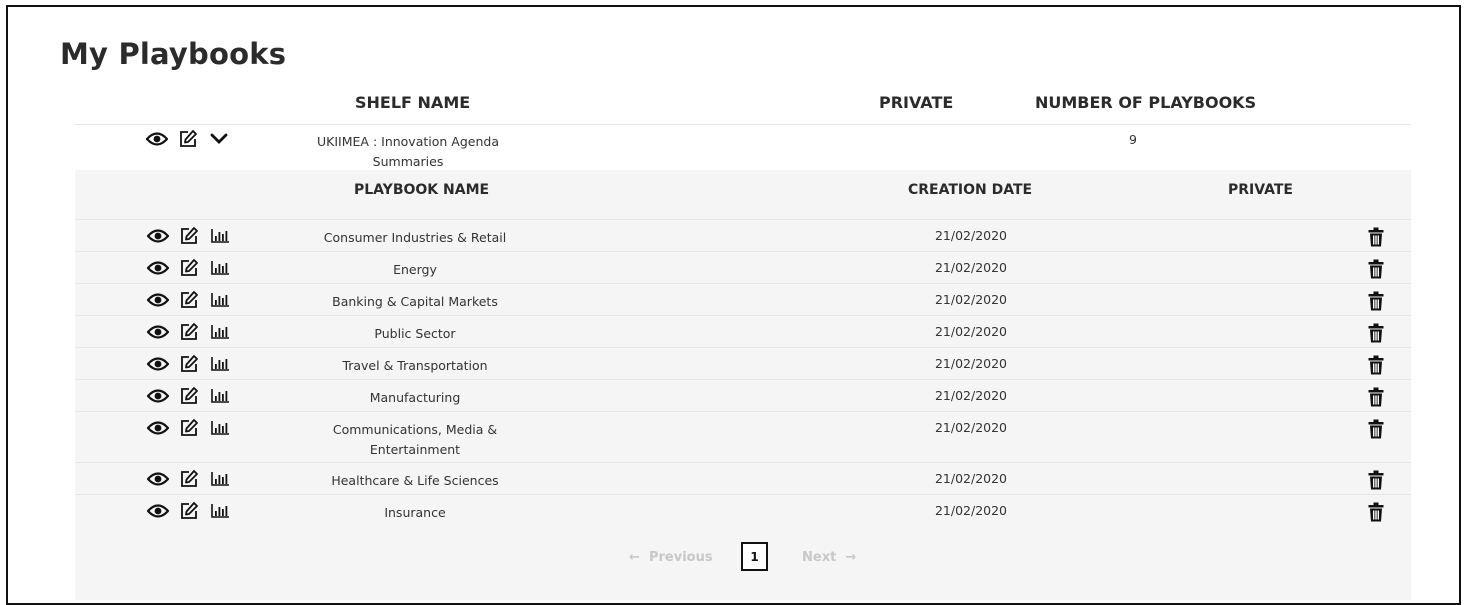 The width and height of the screenshot is (1467, 605). Describe the element at coordinates (743, 235) in the screenshot. I see `table-row: Consumer Industries & Retail 21/02/2020` at that location.